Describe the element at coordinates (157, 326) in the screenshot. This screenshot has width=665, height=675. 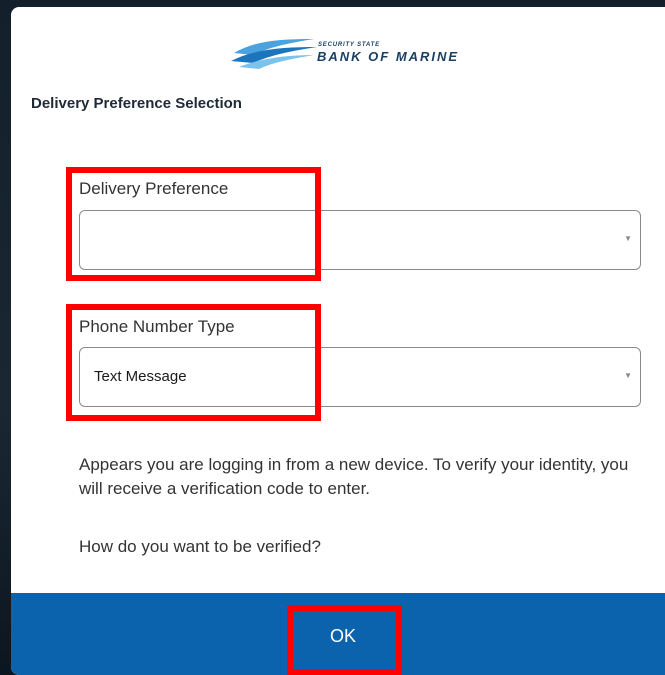
I see `phone-number-type-label: Phone Number Type` at that location.